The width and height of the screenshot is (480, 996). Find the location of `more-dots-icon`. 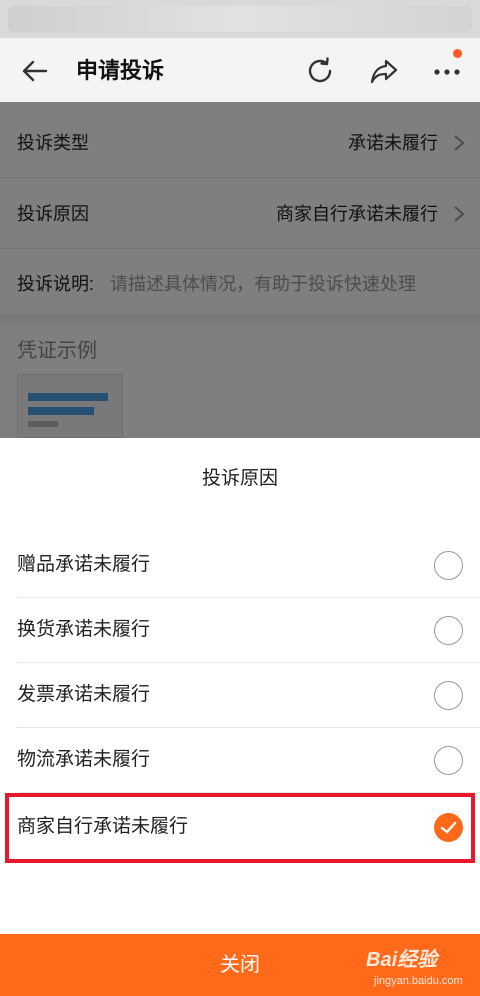

more-dots-icon is located at coordinates (447, 71).